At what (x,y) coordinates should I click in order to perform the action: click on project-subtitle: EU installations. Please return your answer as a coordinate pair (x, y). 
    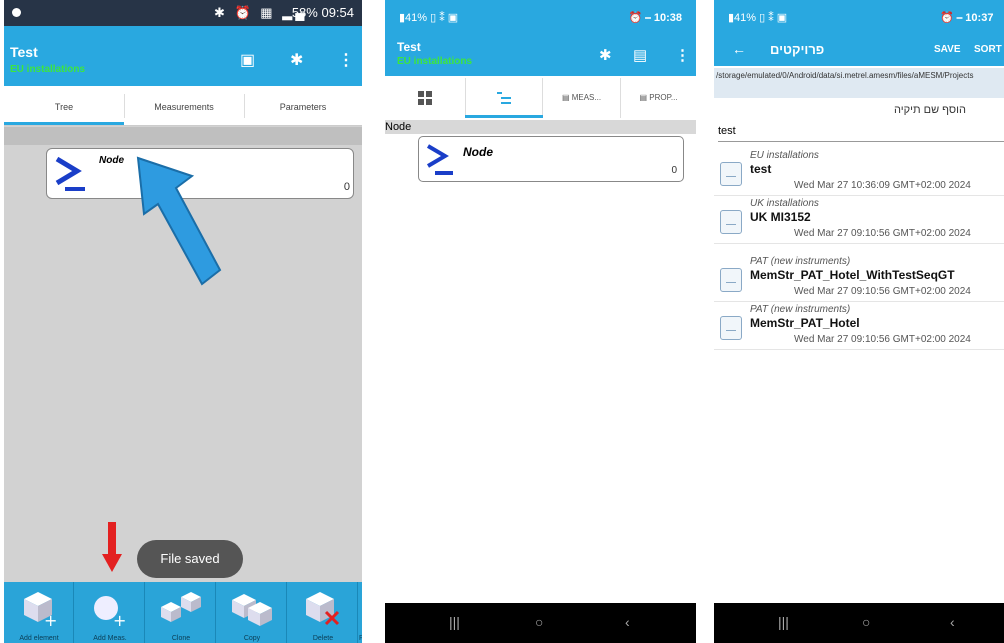
    Looking at the image, I should click on (435, 61).